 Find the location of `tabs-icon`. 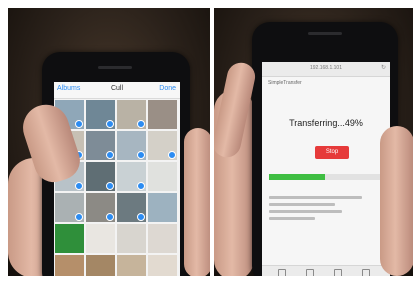

tabs-icon is located at coordinates (366, 272).